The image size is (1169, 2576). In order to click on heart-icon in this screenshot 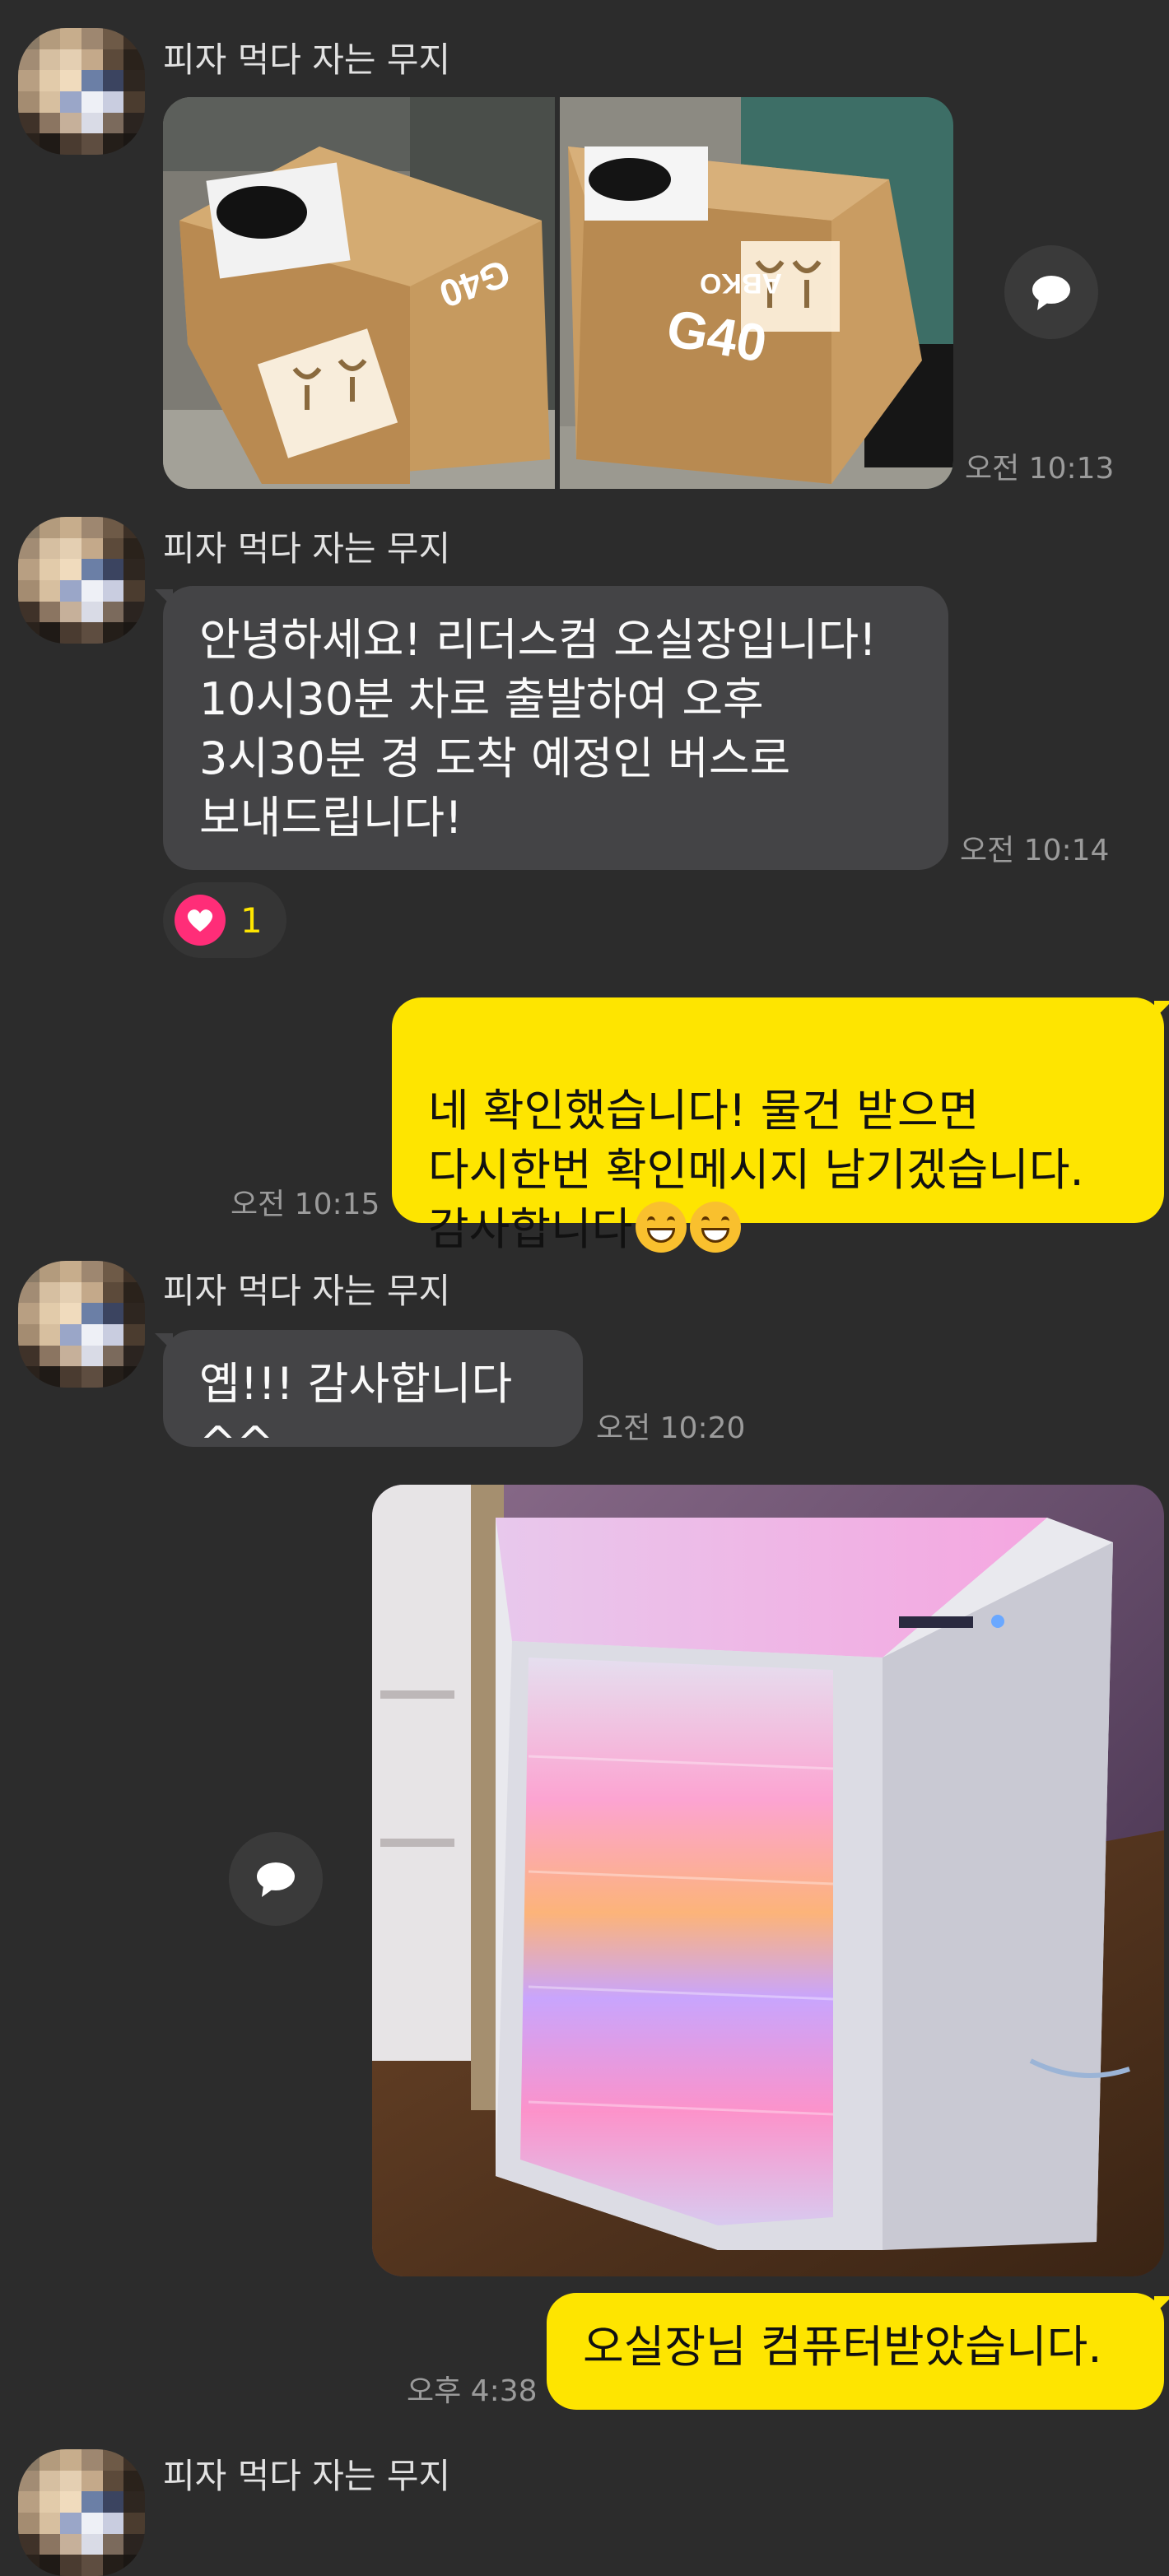, I will do `click(200, 920)`.